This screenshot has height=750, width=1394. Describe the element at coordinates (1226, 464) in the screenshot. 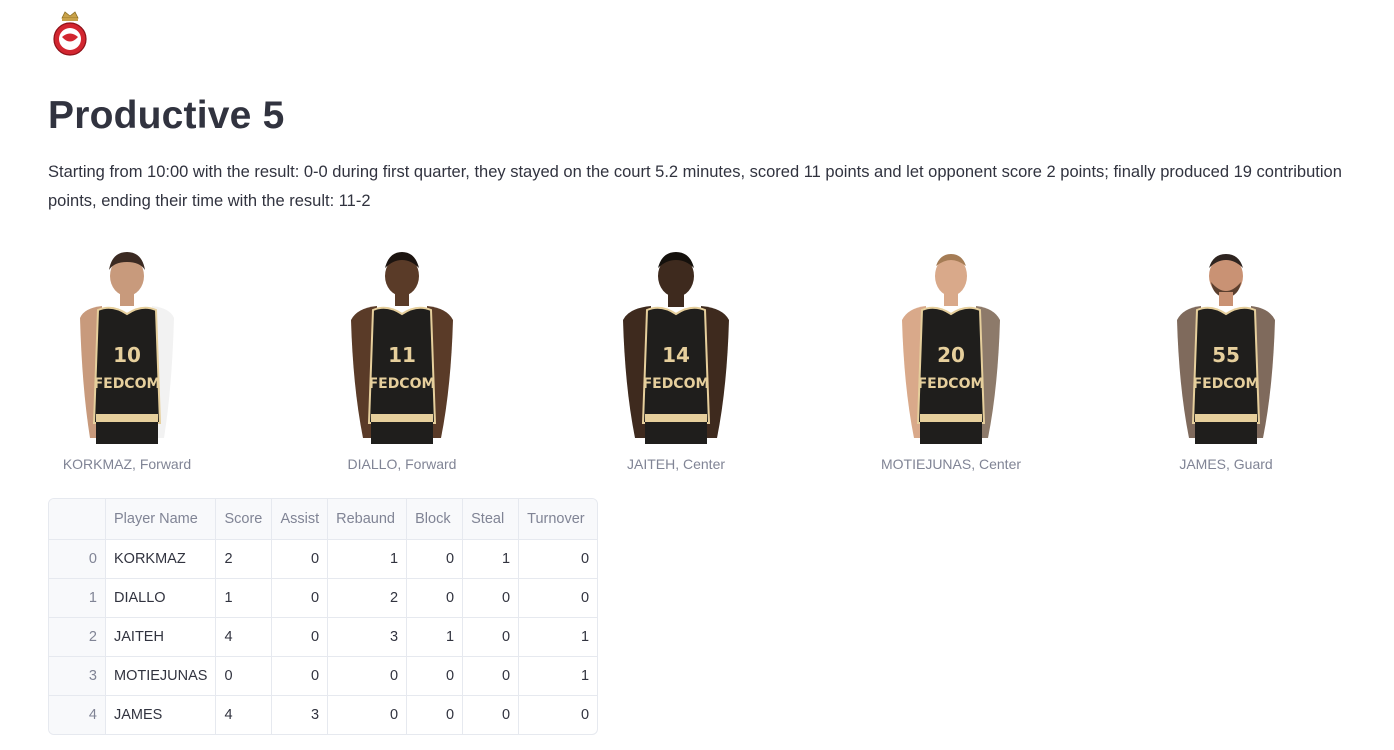

I see `player-caption: JAMES, Guard` at that location.